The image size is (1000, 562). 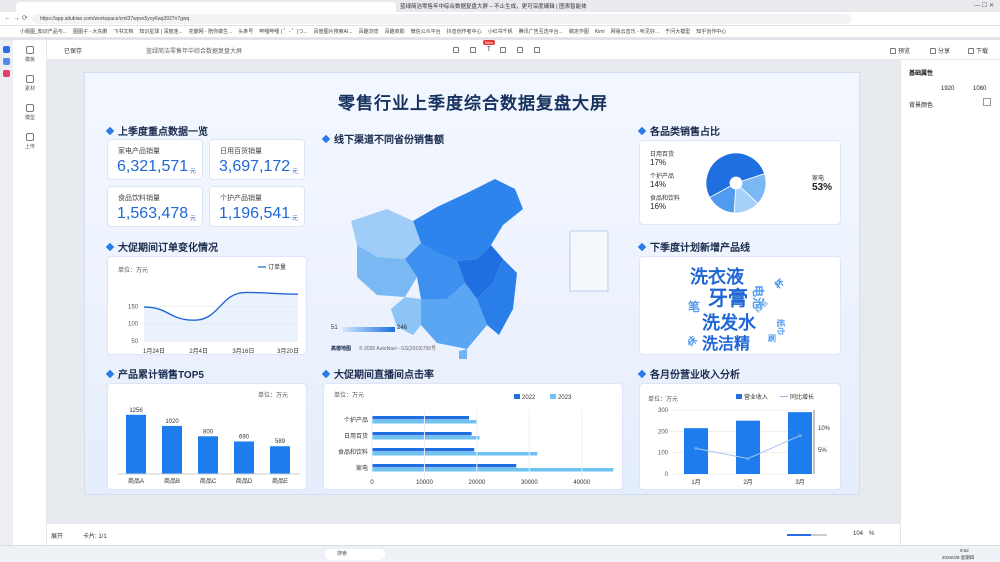 I want to click on nav-item-3: 上传, so click(x=30, y=141).